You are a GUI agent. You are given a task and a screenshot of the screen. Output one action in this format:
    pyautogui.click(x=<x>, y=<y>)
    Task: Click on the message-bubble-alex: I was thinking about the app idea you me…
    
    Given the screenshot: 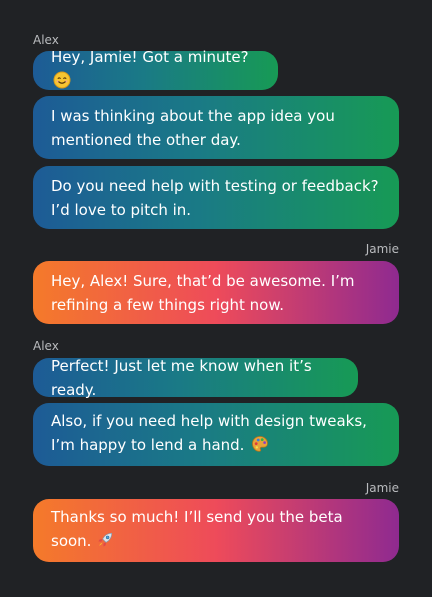 What is the action you would take?
    pyautogui.click(x=216, y=127)
    